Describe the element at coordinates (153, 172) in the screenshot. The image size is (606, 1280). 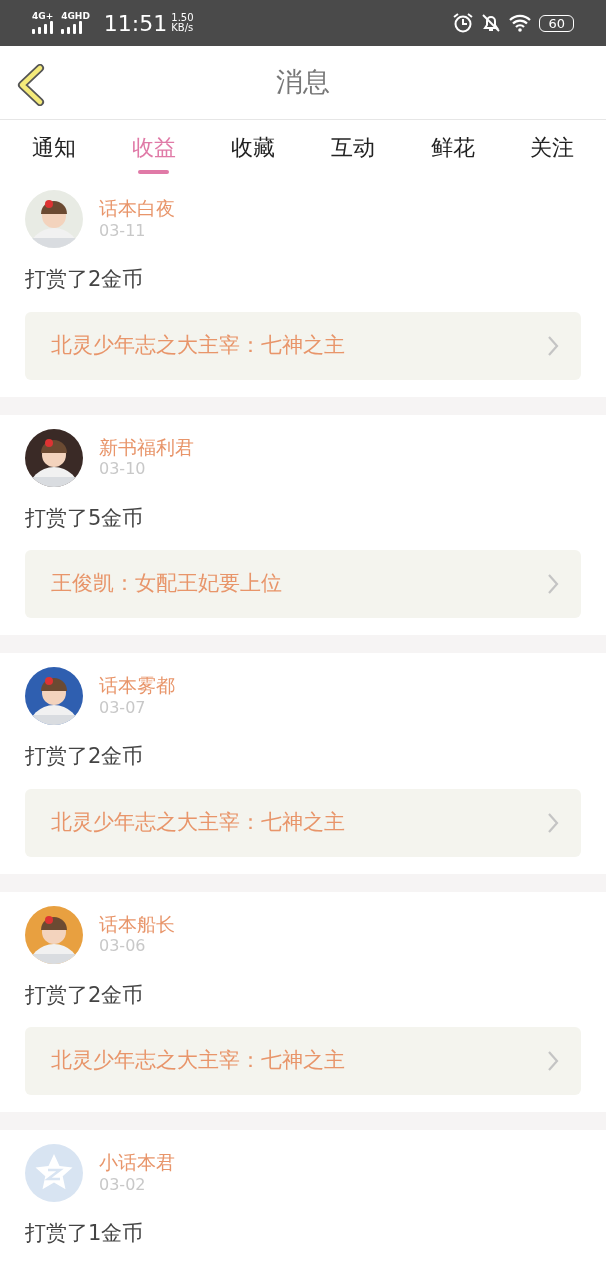
I see `tab-indicator` at that location.